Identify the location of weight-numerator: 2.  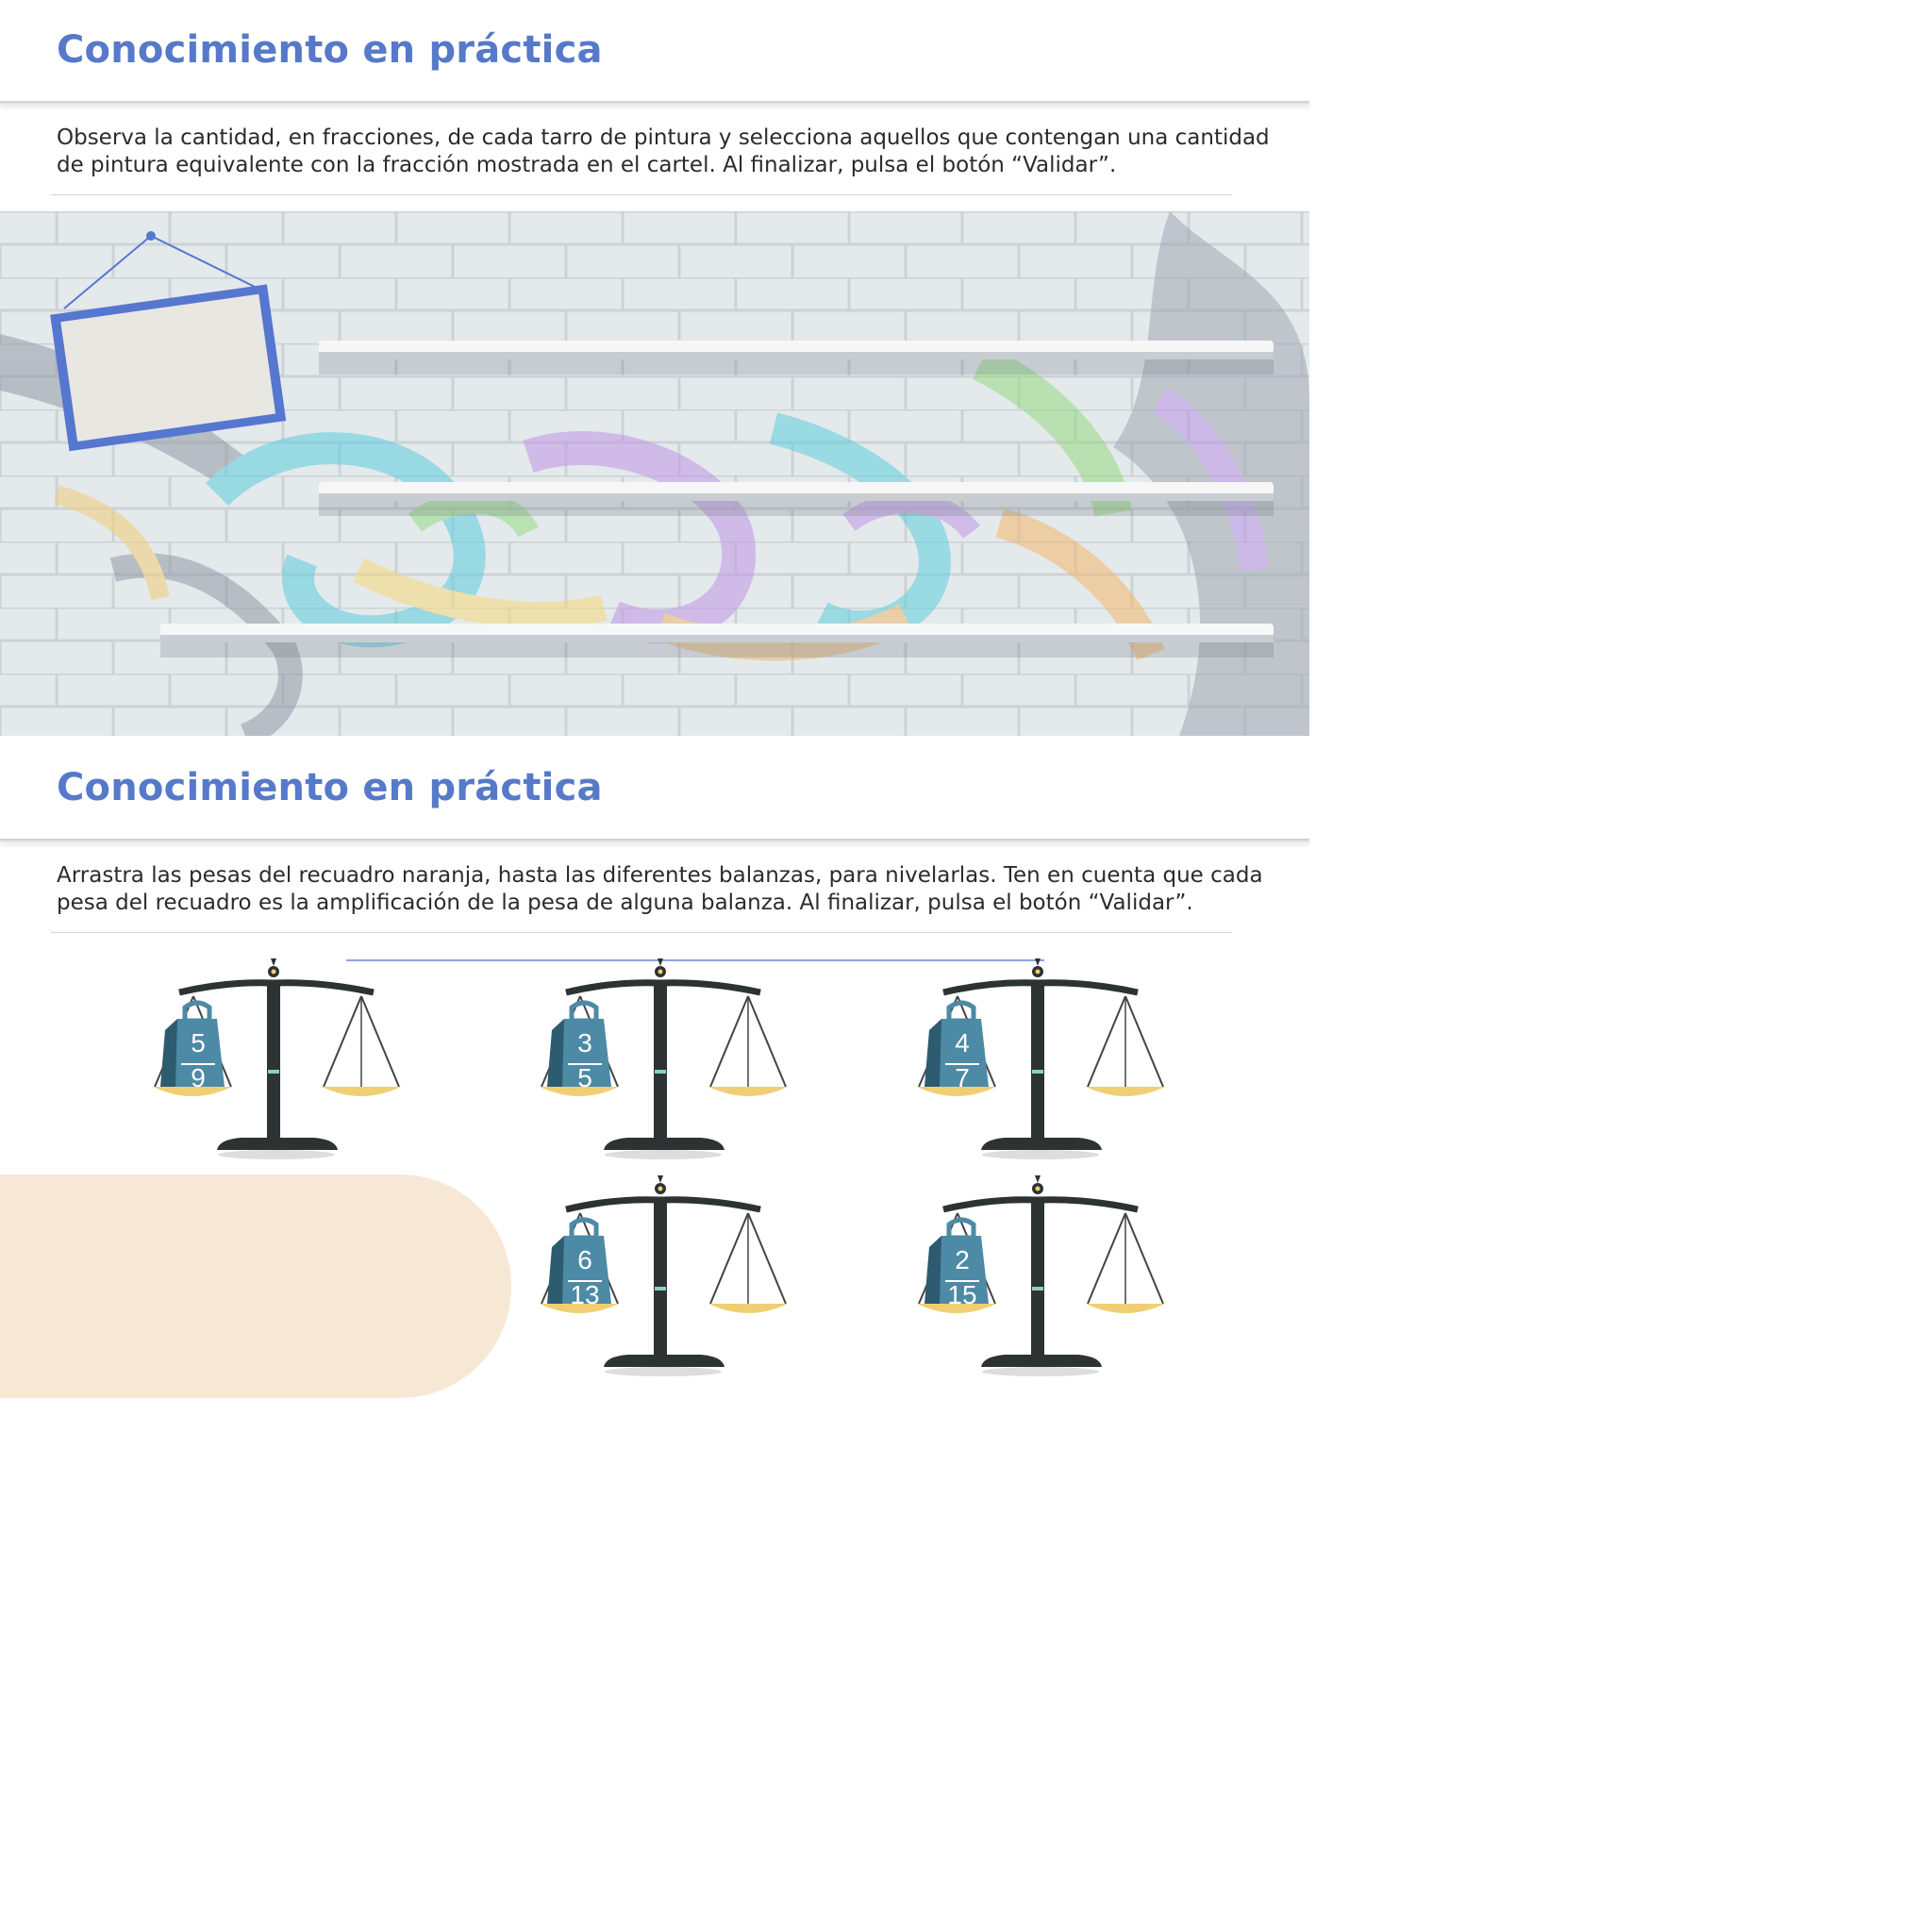
(963, 1260).